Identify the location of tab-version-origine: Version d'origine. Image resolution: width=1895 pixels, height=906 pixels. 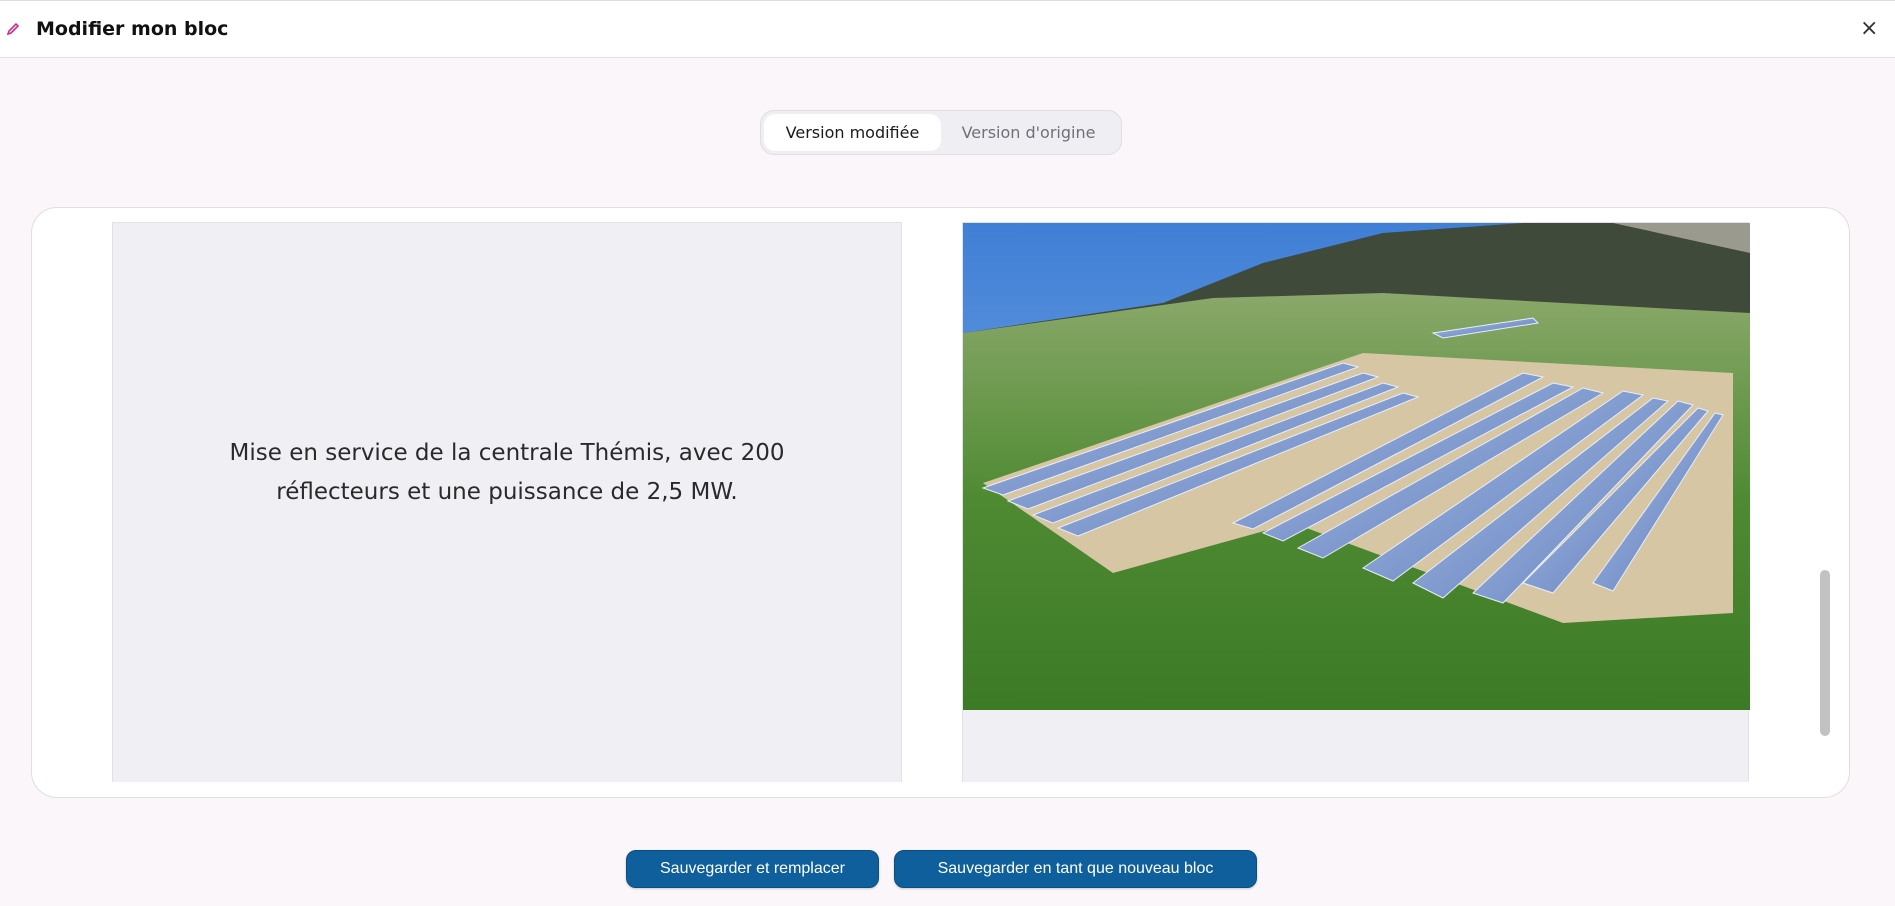
(1028, 132).